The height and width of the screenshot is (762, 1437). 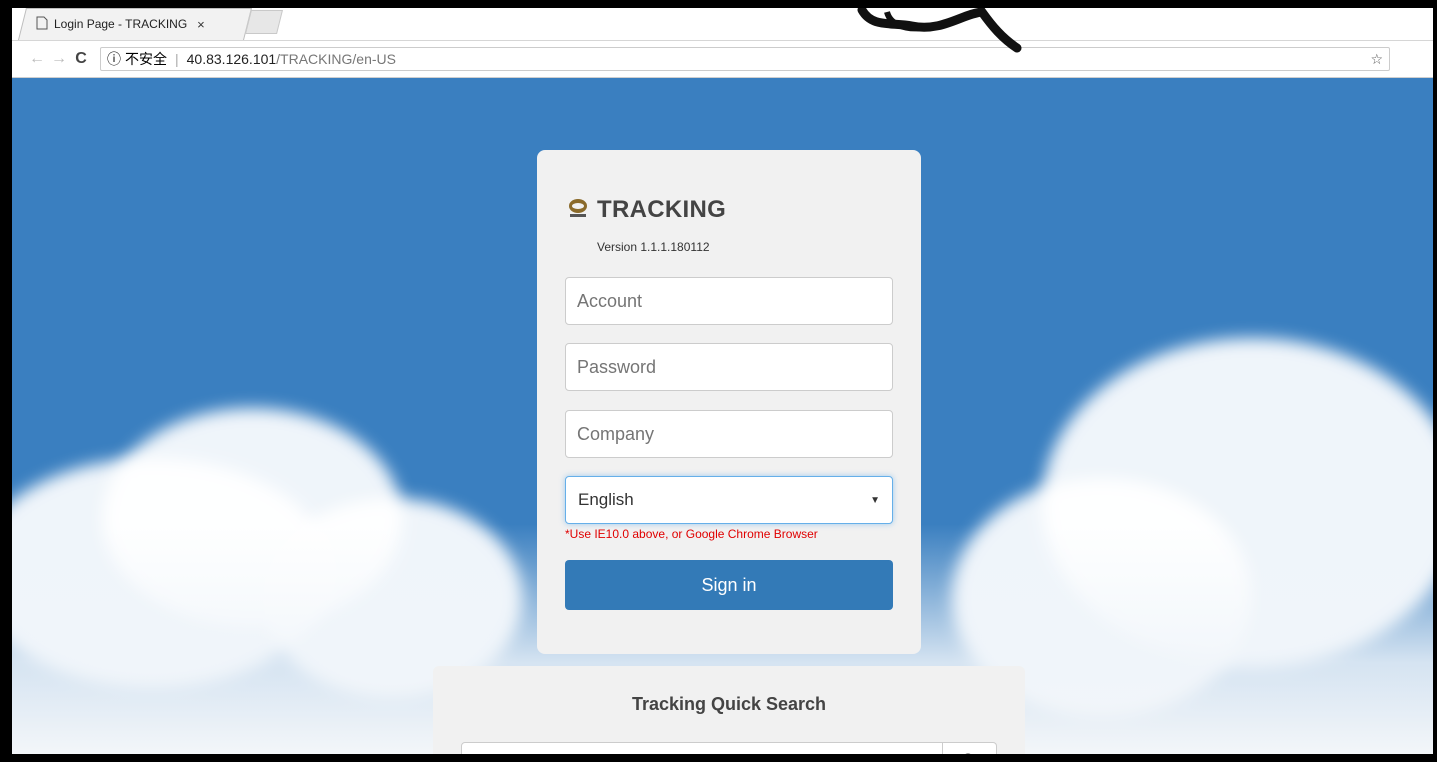 What do you see at coordinates (231, 59) in the screenshot?
I see `url-host: 40.83.126.101` at bounding box center [231, 59].